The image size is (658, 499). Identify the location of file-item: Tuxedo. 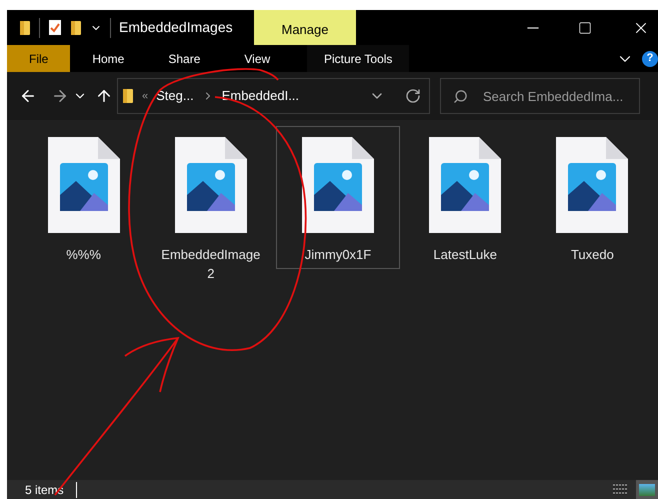
(592, 197).